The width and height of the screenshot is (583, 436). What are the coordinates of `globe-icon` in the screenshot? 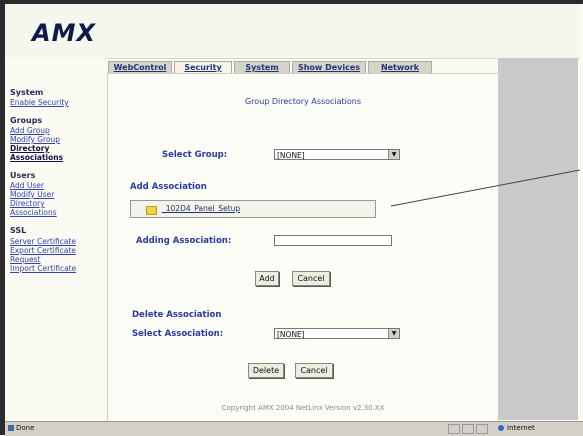 It's located at (501, 428).